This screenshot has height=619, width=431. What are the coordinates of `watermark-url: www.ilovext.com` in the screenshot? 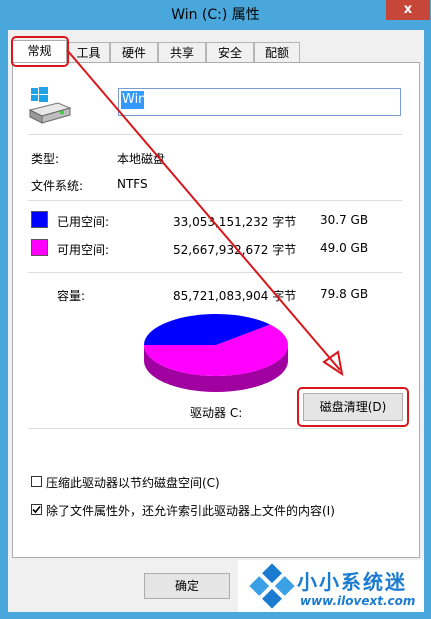 It's located at (358, 601).